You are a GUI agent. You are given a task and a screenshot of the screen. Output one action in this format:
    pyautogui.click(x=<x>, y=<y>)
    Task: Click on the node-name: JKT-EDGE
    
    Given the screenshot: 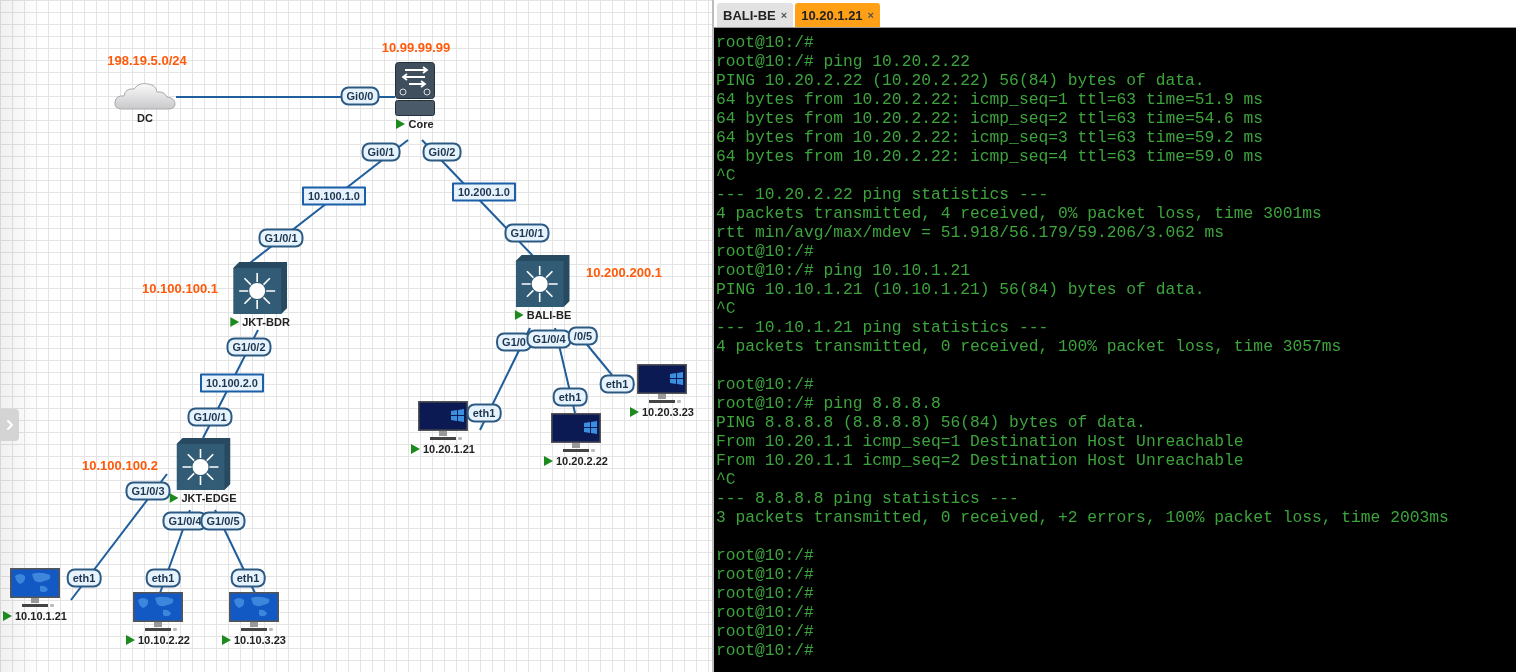 What is the action you would take?
    pyautogui.click(x=209, y=498)
    